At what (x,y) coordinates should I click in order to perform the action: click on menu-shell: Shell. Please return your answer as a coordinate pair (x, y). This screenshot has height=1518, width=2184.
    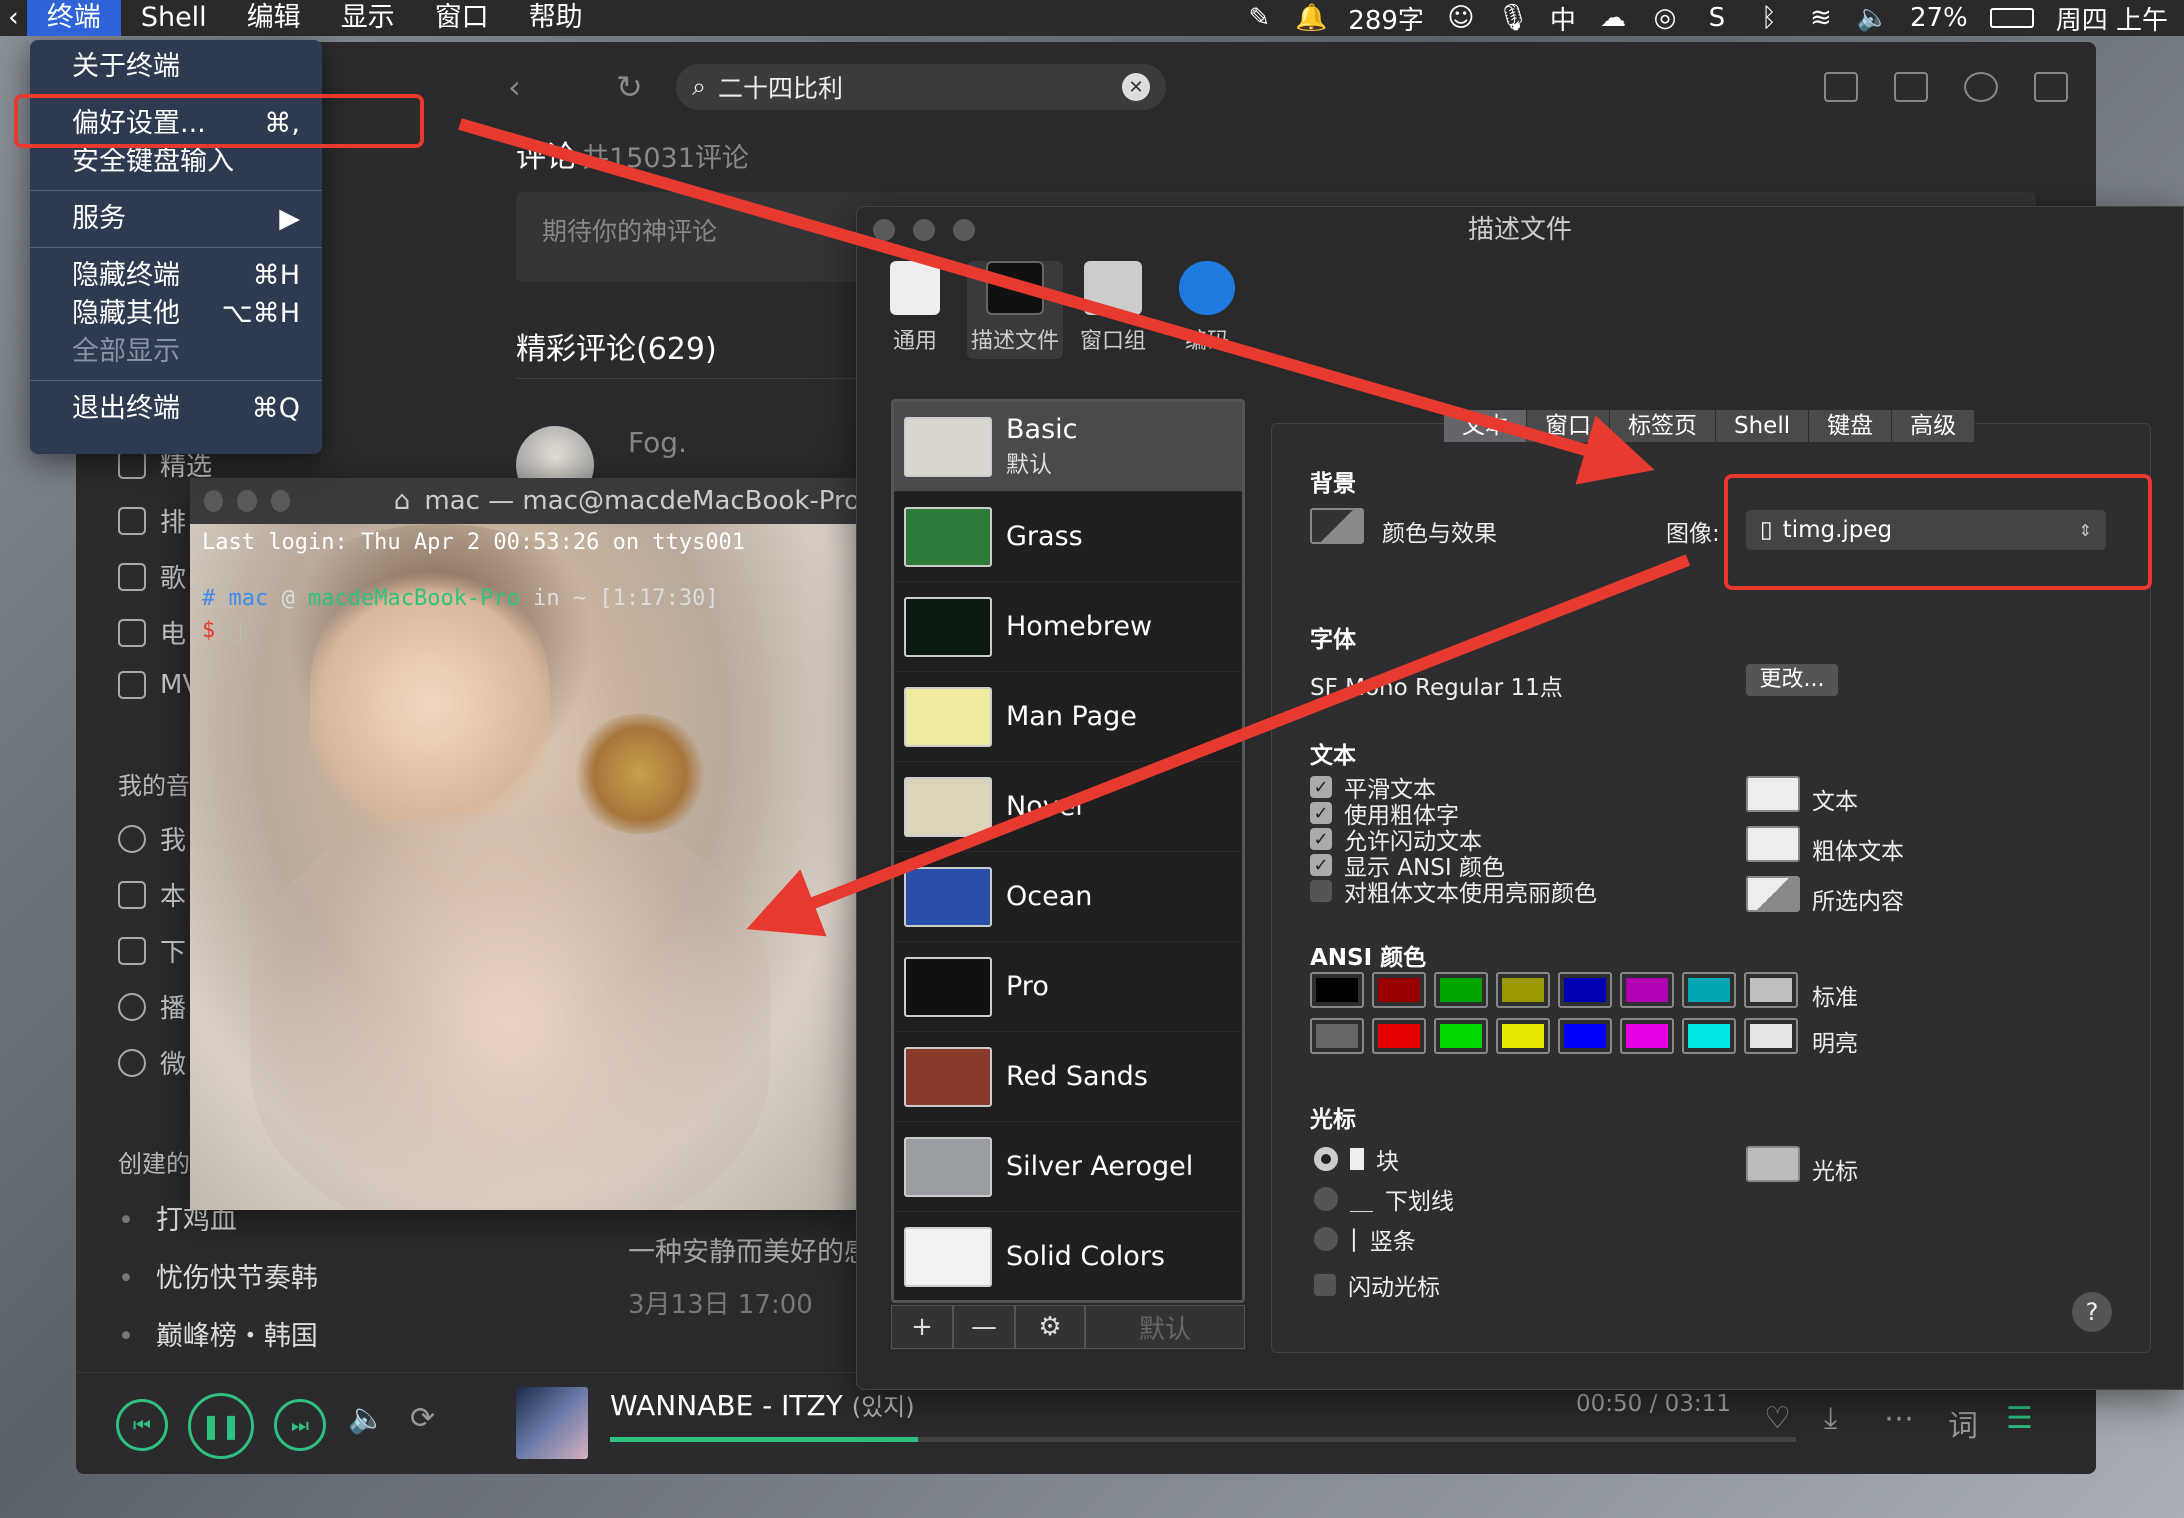
    Looking at the image, I should click on (174, 18).